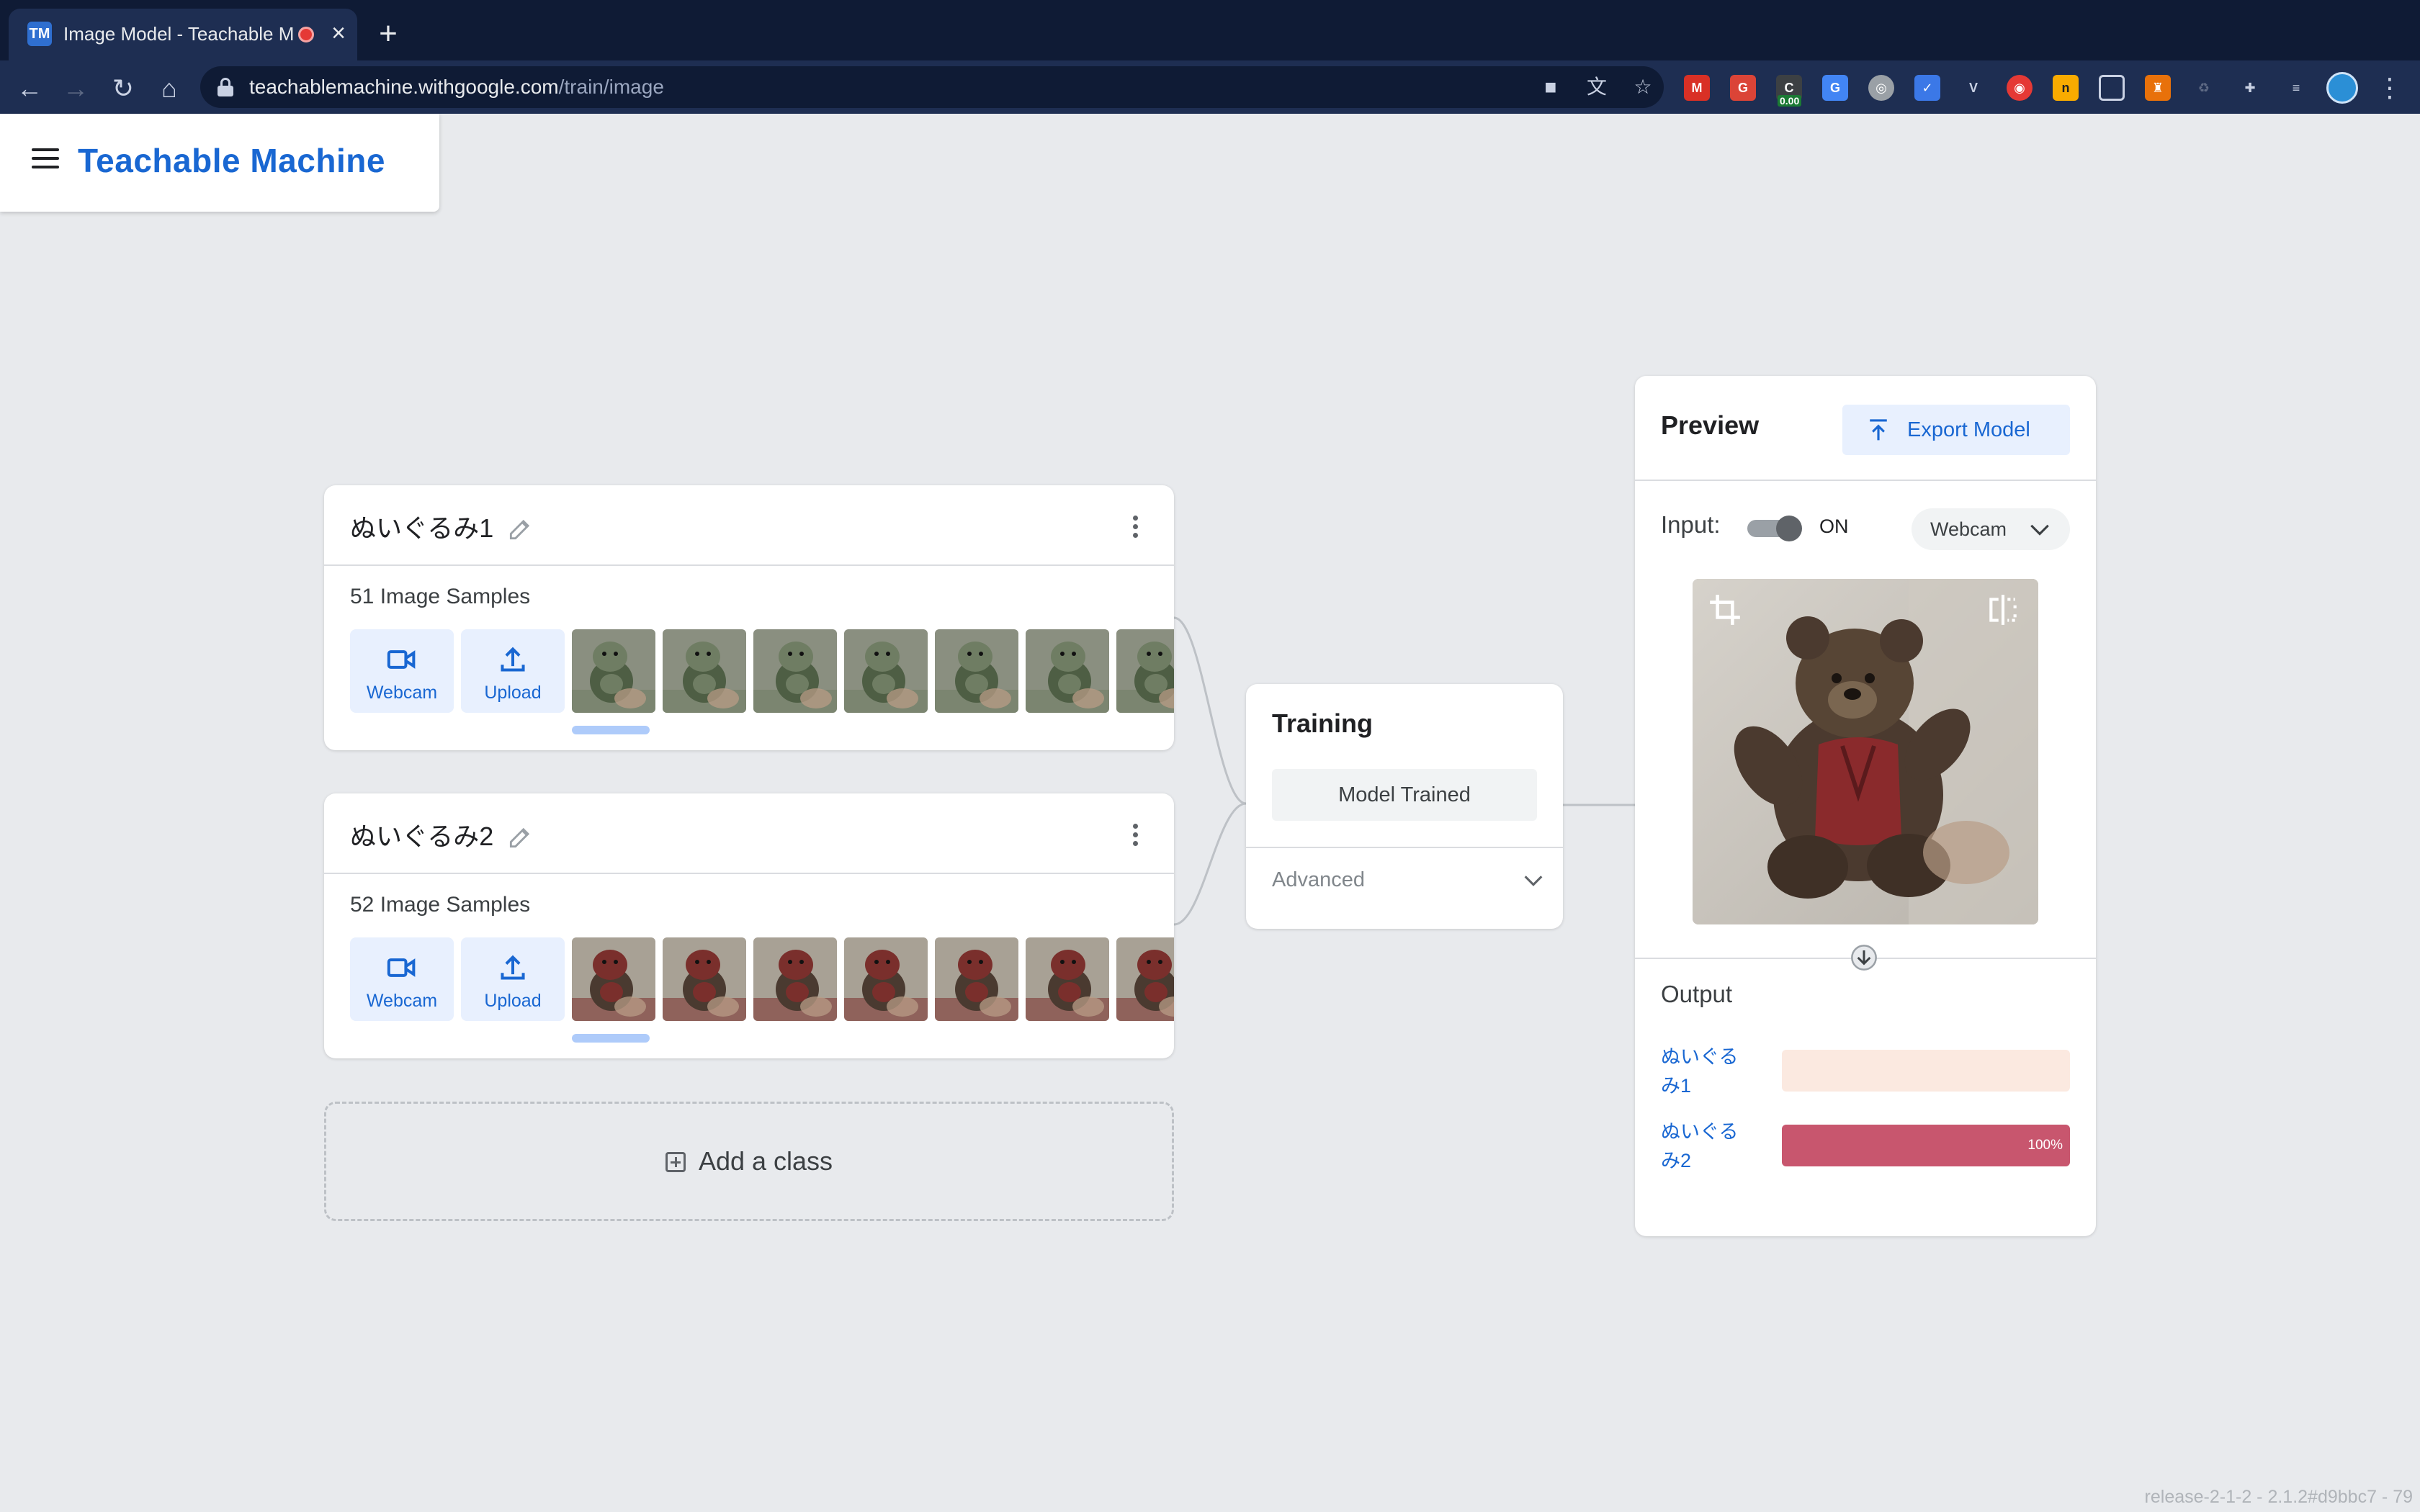 Image resolution: width=2420 pixels, height=1512 pixels. I want to click on sample-count: 51 Image Samples, so click(440, 596).